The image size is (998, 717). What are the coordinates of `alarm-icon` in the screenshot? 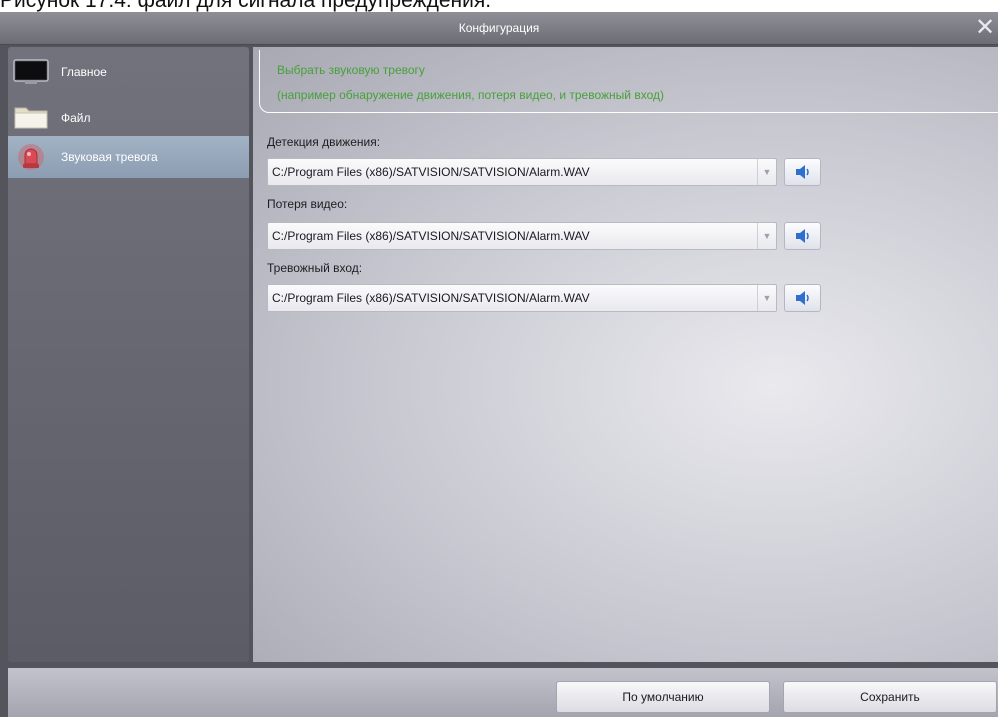 It's located at (32, 158).